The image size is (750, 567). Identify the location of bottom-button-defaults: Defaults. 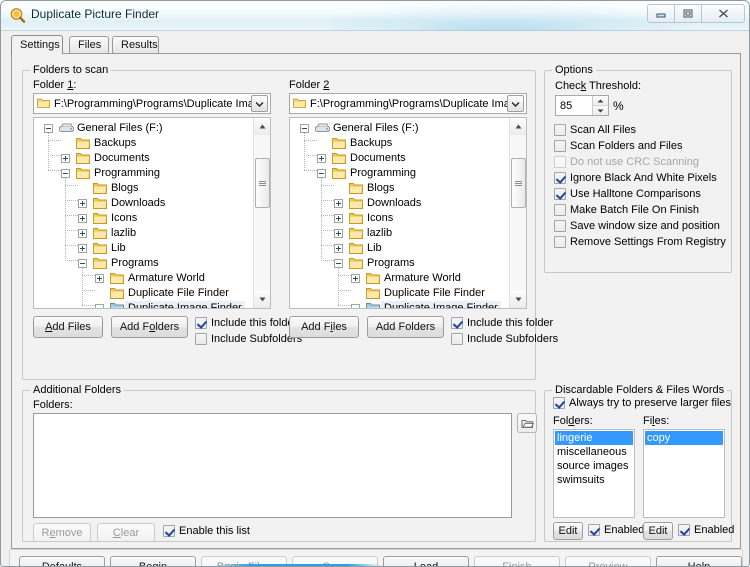
(62, 561).